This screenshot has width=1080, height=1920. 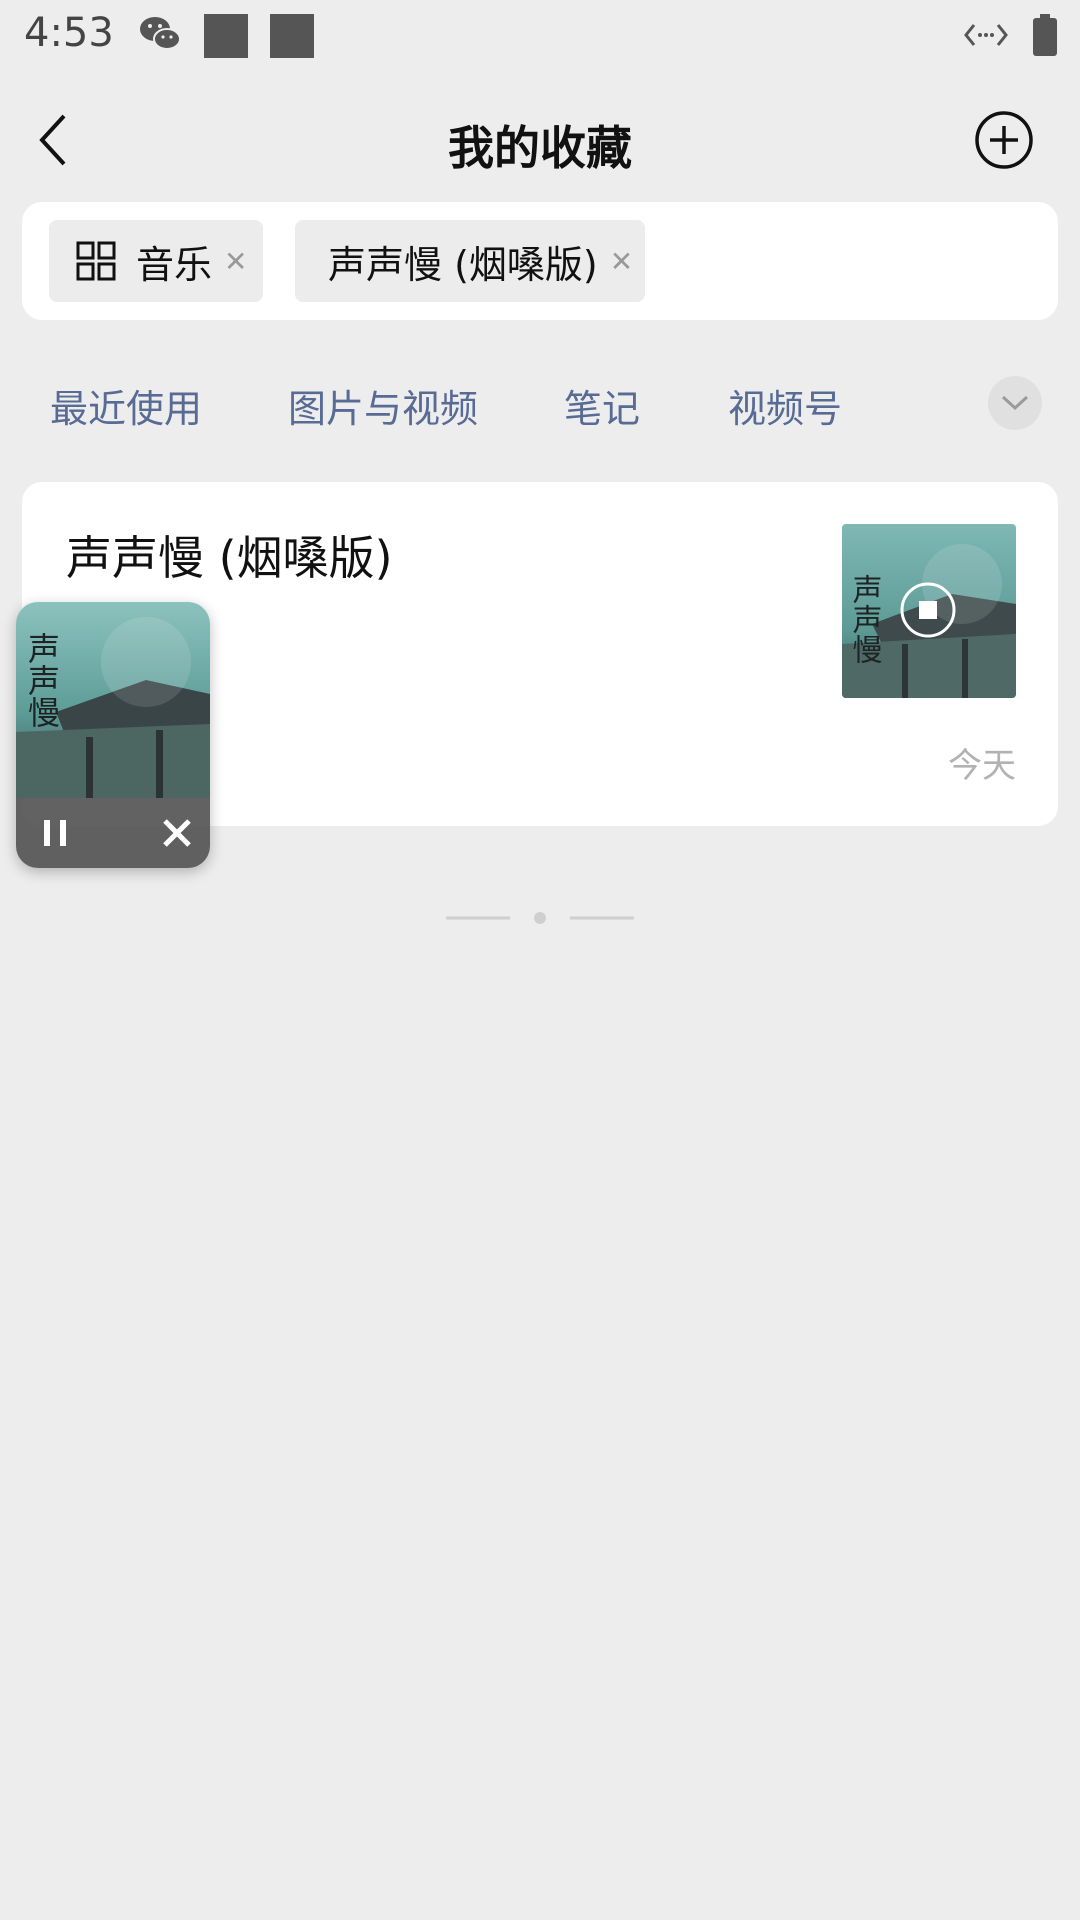 I want to click on chevron-down-icon, so click(x=1015, y=403).